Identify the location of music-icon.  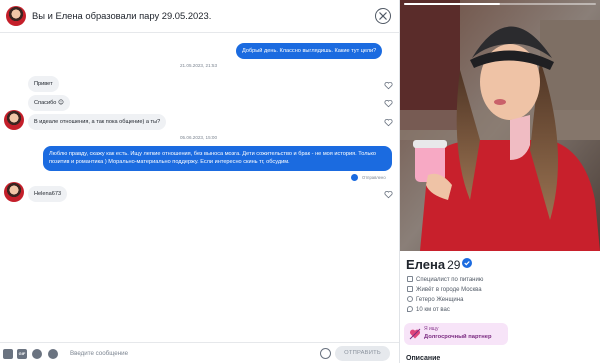
(53, 354).